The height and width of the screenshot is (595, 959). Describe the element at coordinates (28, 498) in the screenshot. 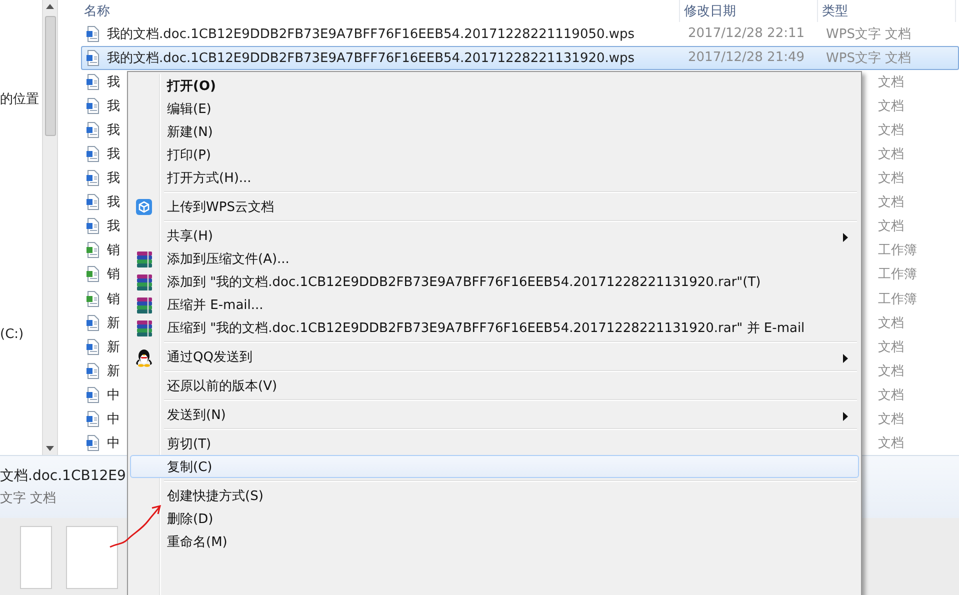

I see `details-file-type: 文字 文档` at that location.